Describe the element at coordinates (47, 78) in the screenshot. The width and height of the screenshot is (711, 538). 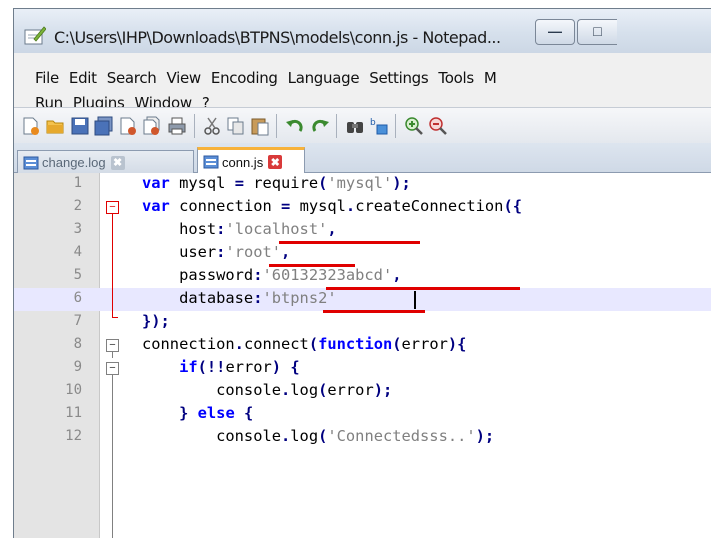
I see `menu-file: File` at that location.